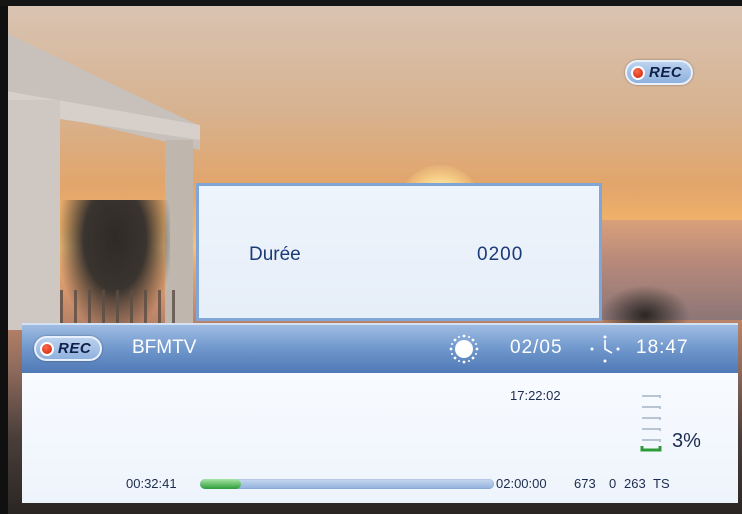  Describe the element at coordinates (536, 347) in the screenshot. I see `date-display: 02/05` at that location.